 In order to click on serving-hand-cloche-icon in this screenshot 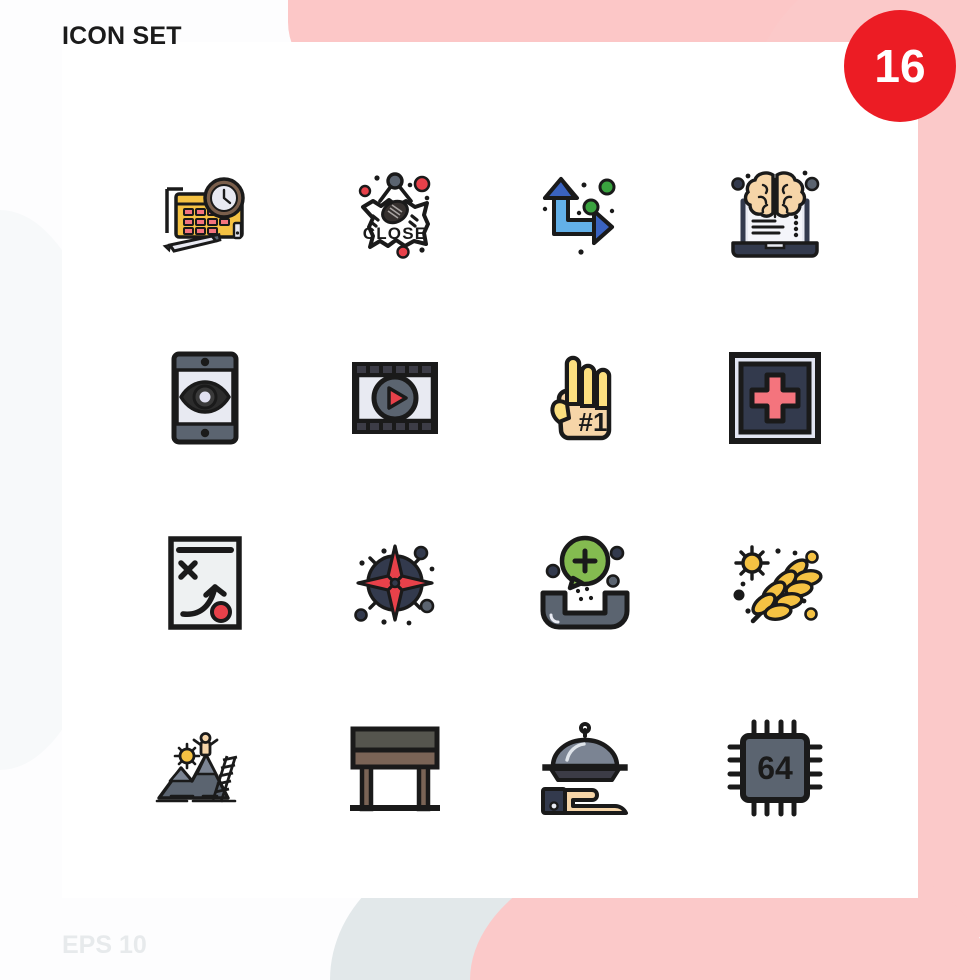, I will do `click(584, 768)`.